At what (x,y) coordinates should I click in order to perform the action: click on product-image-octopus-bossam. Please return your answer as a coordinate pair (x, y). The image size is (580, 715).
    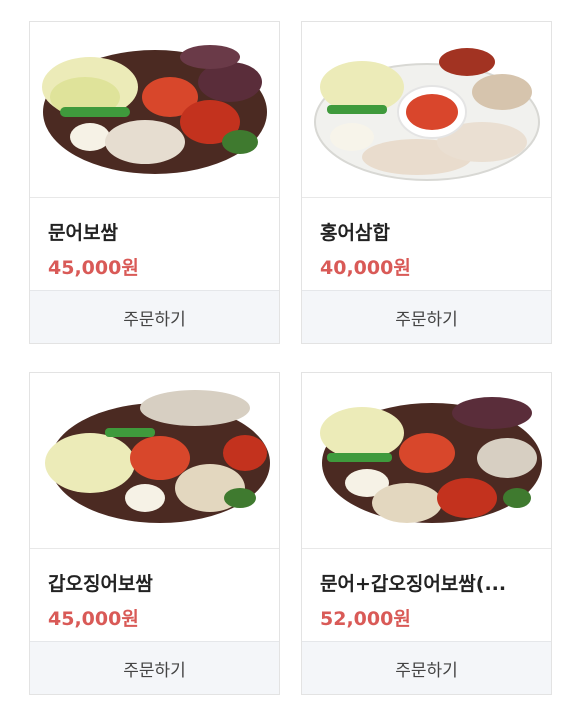
    Looking at the image, I should click on (154, 109).